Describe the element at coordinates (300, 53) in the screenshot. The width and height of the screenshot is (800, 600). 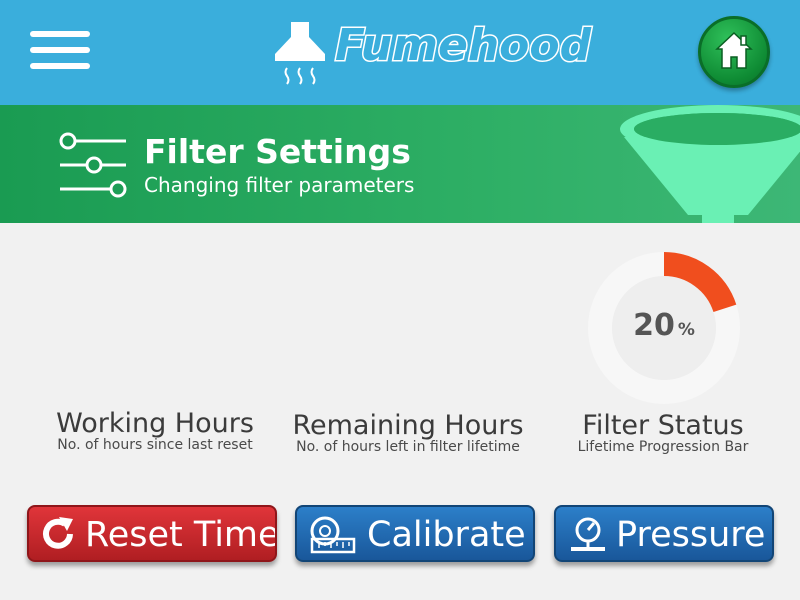
I see `range-hood-icon` at that location.